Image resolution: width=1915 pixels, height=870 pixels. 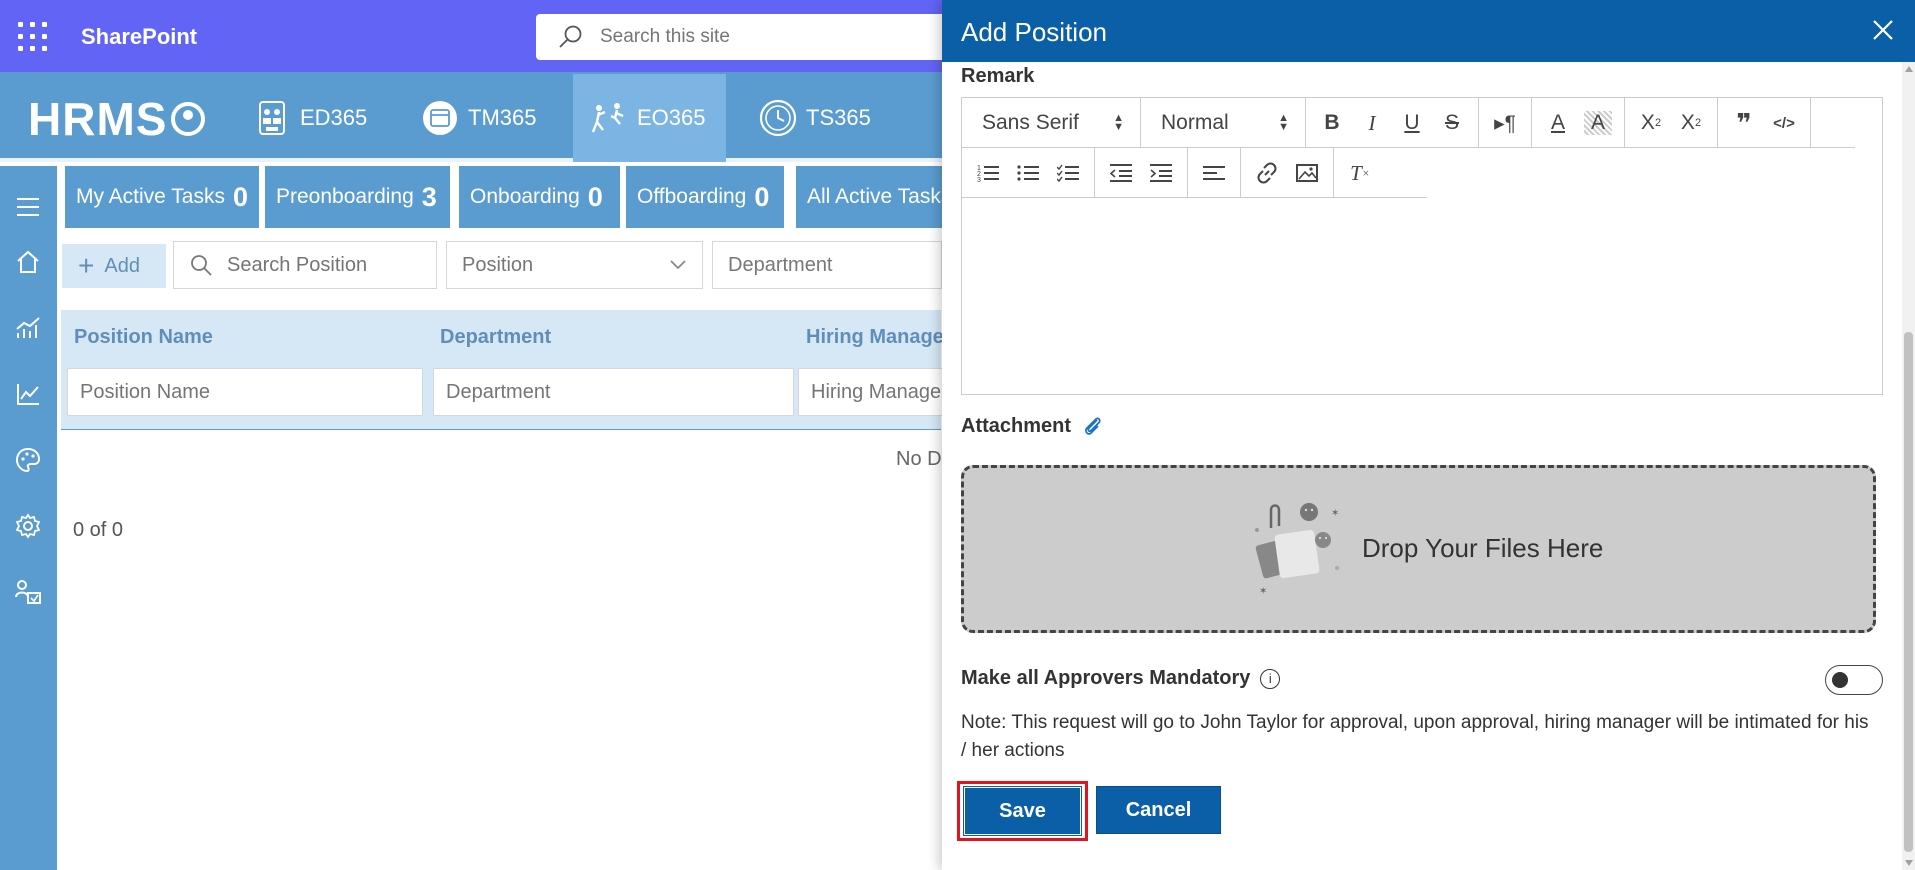 I want to click on align-left-icon, so click(x=1214, y=173).